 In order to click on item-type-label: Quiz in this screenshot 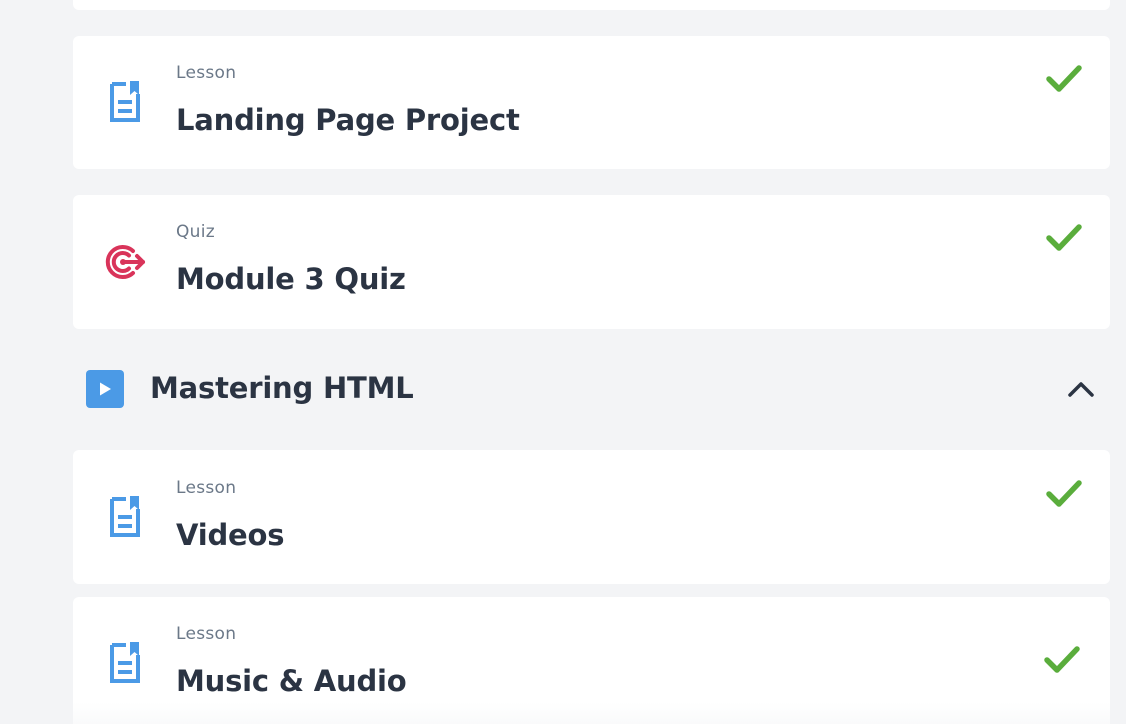, I will do `click(196, 232)`.